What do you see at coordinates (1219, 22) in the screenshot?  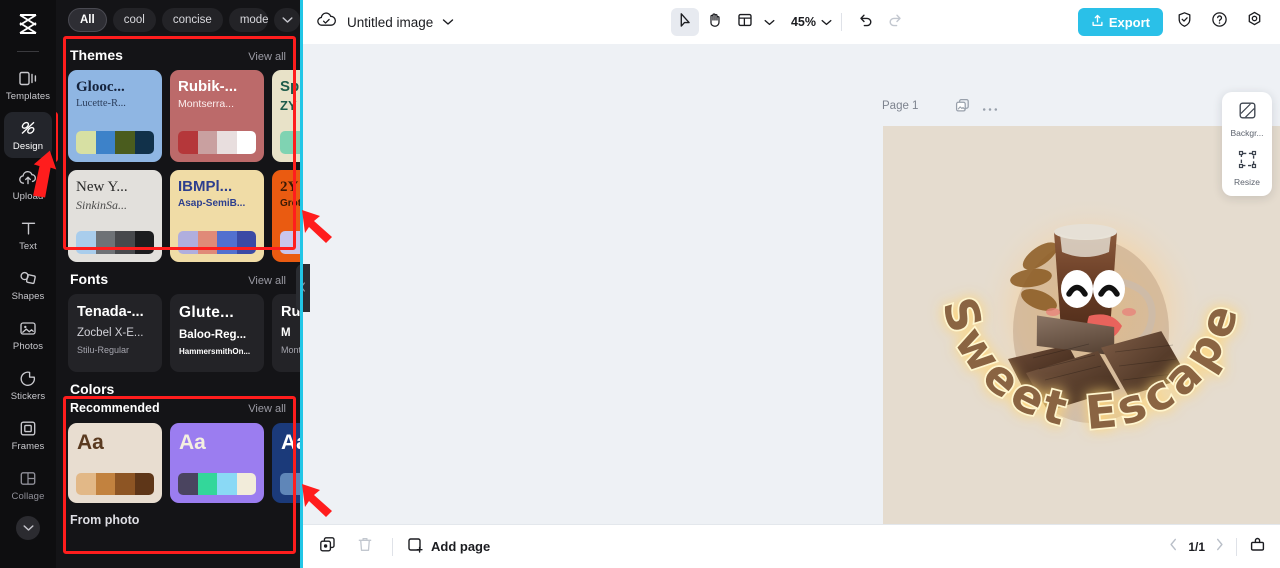 I see `help-button` at bounding box center [1219, 22].